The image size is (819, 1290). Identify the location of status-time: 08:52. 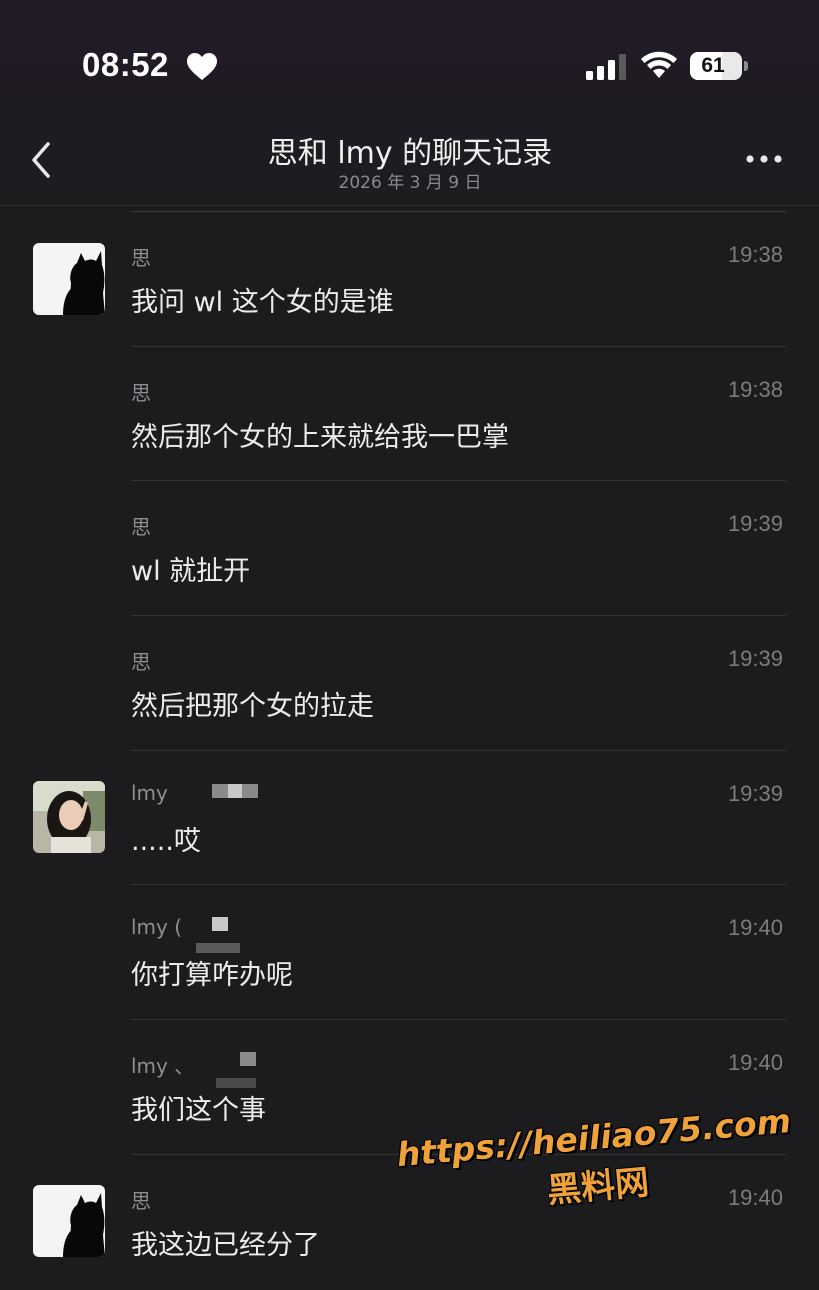
(125, 64).